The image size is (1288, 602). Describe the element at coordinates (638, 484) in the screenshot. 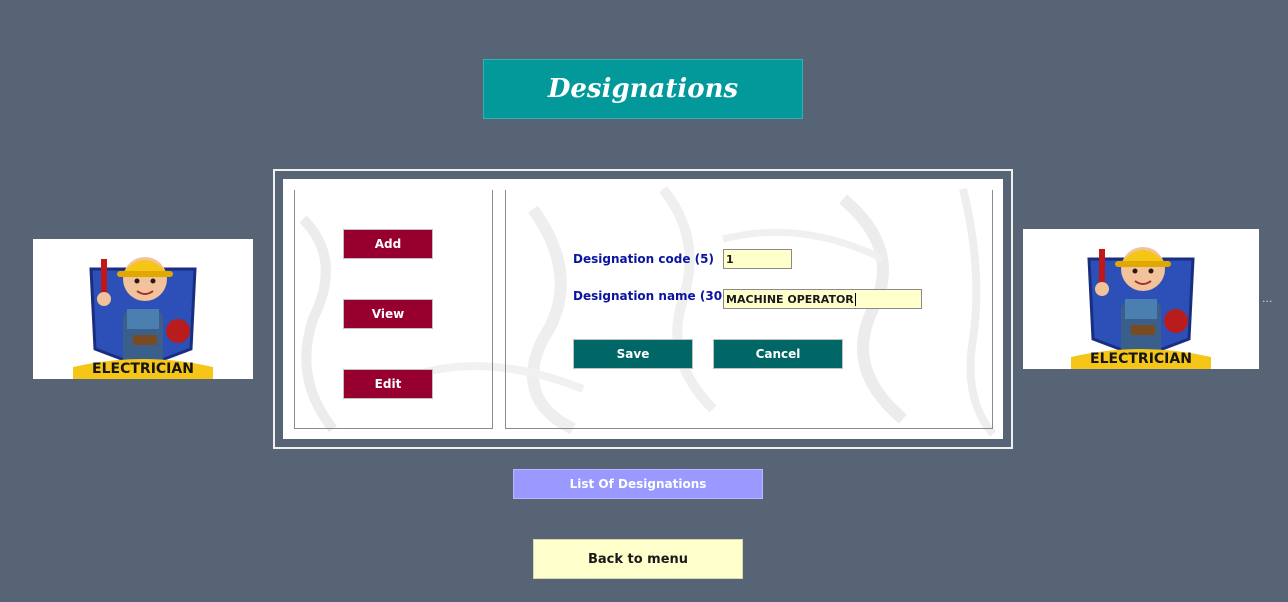

I see `list-of-designations-button: List Of Designations` at that location.